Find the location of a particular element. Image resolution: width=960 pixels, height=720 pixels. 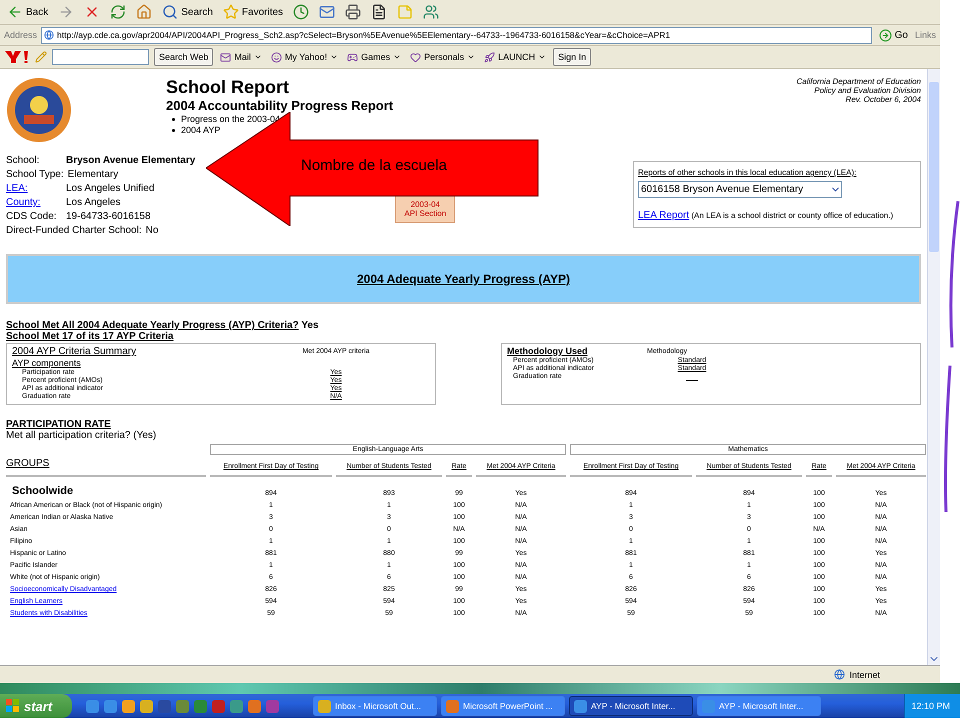

favorites-icon is located at coordinates (230, 12).